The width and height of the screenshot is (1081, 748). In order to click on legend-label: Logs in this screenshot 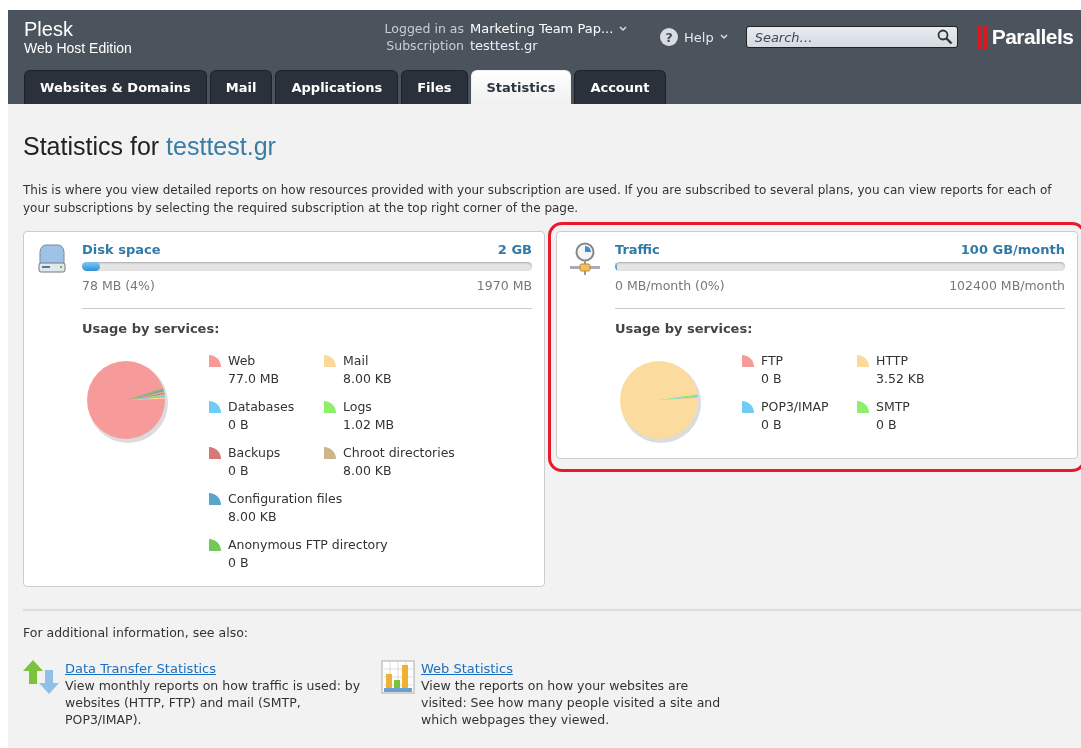, I will do `click(358, 407)`.